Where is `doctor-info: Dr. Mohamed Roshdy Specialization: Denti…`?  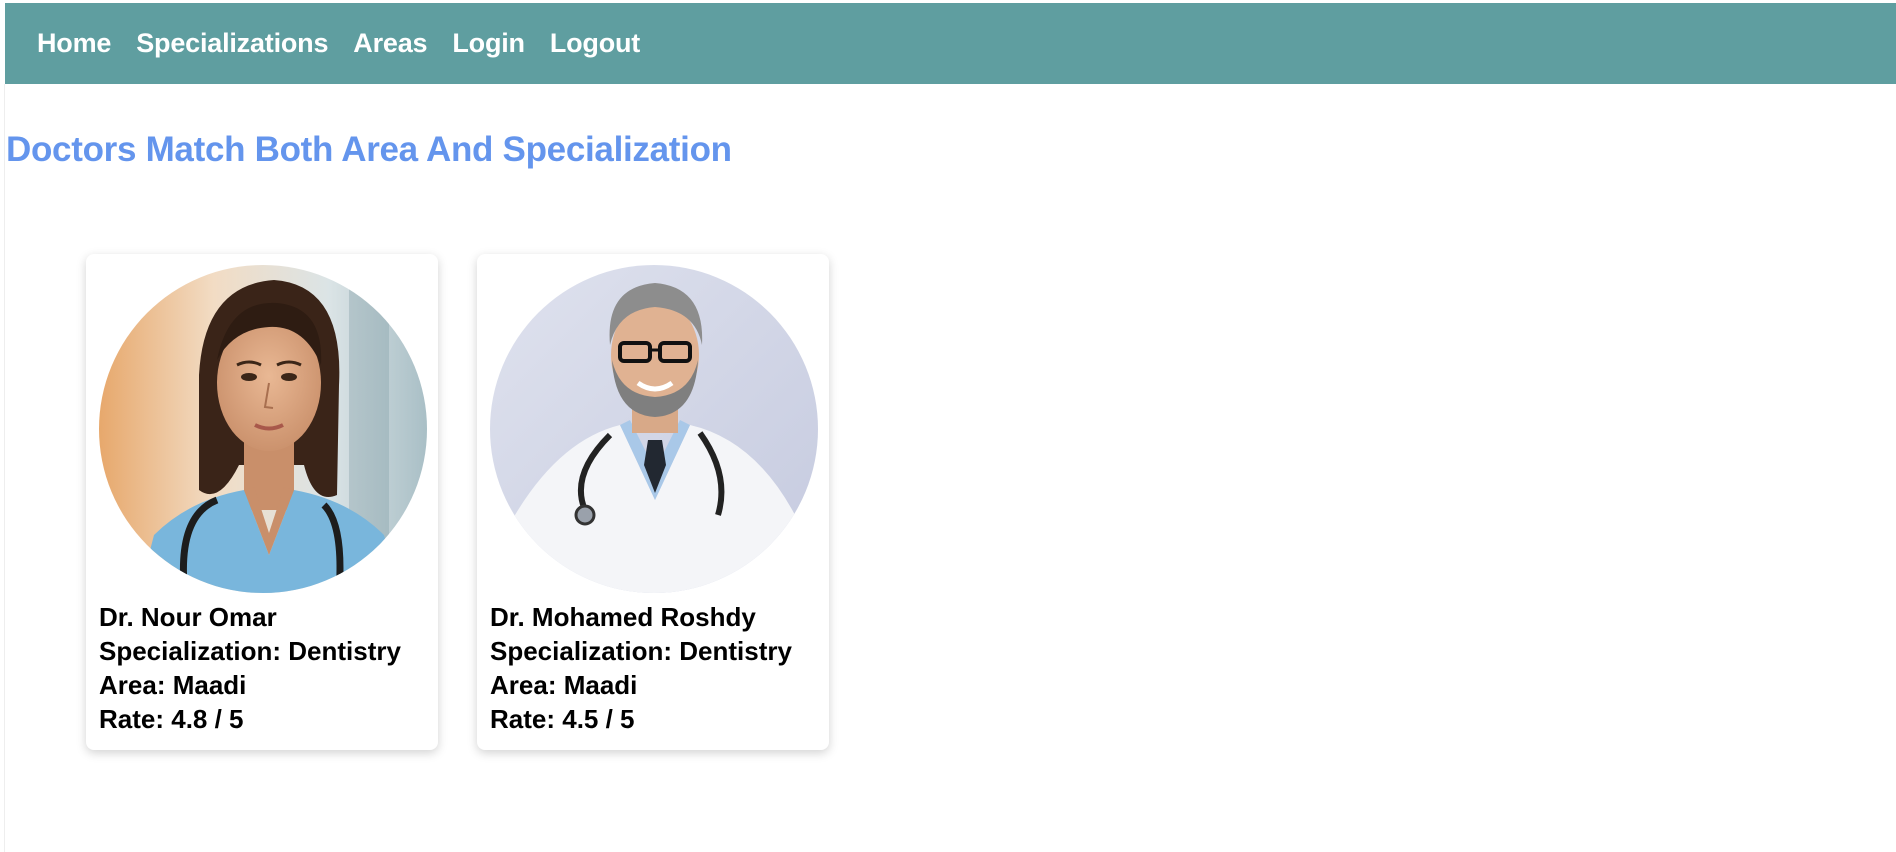 doctor-info: Dr. Mohamed Roshdy Specialization: Denti… is located at coordinates (656, 668).